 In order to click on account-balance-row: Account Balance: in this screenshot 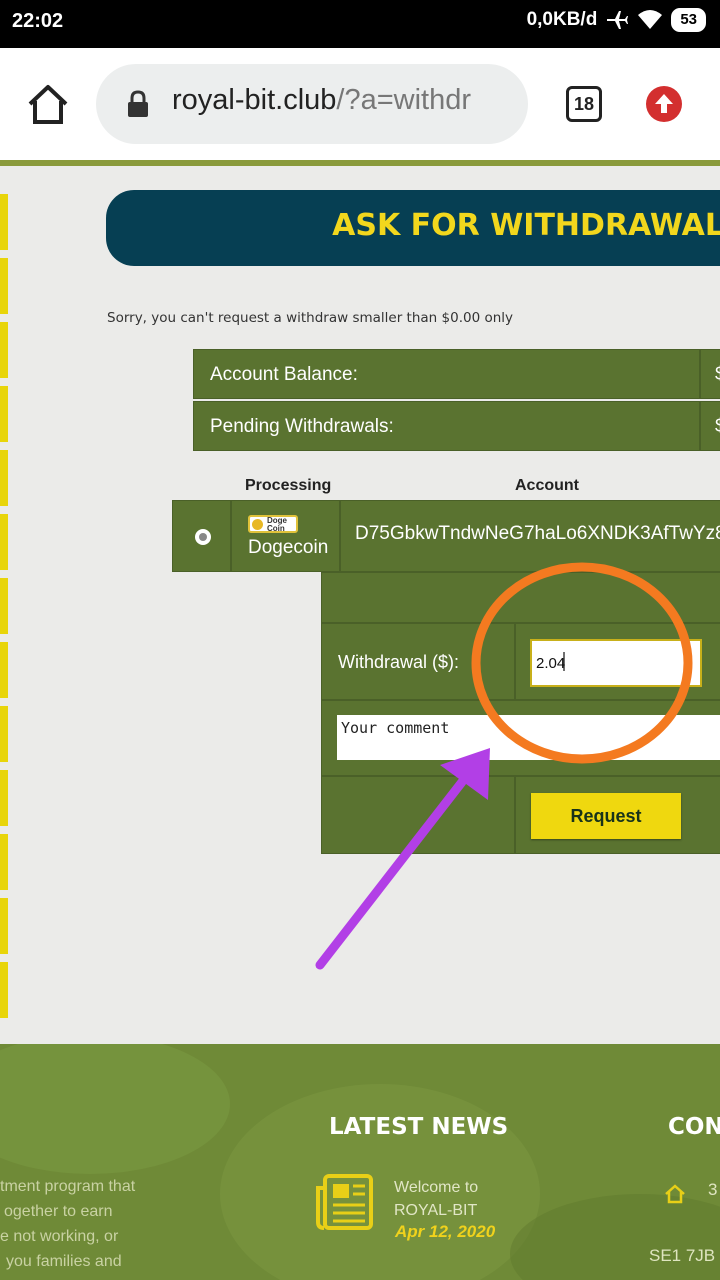, I will do `click(446, 374)`.